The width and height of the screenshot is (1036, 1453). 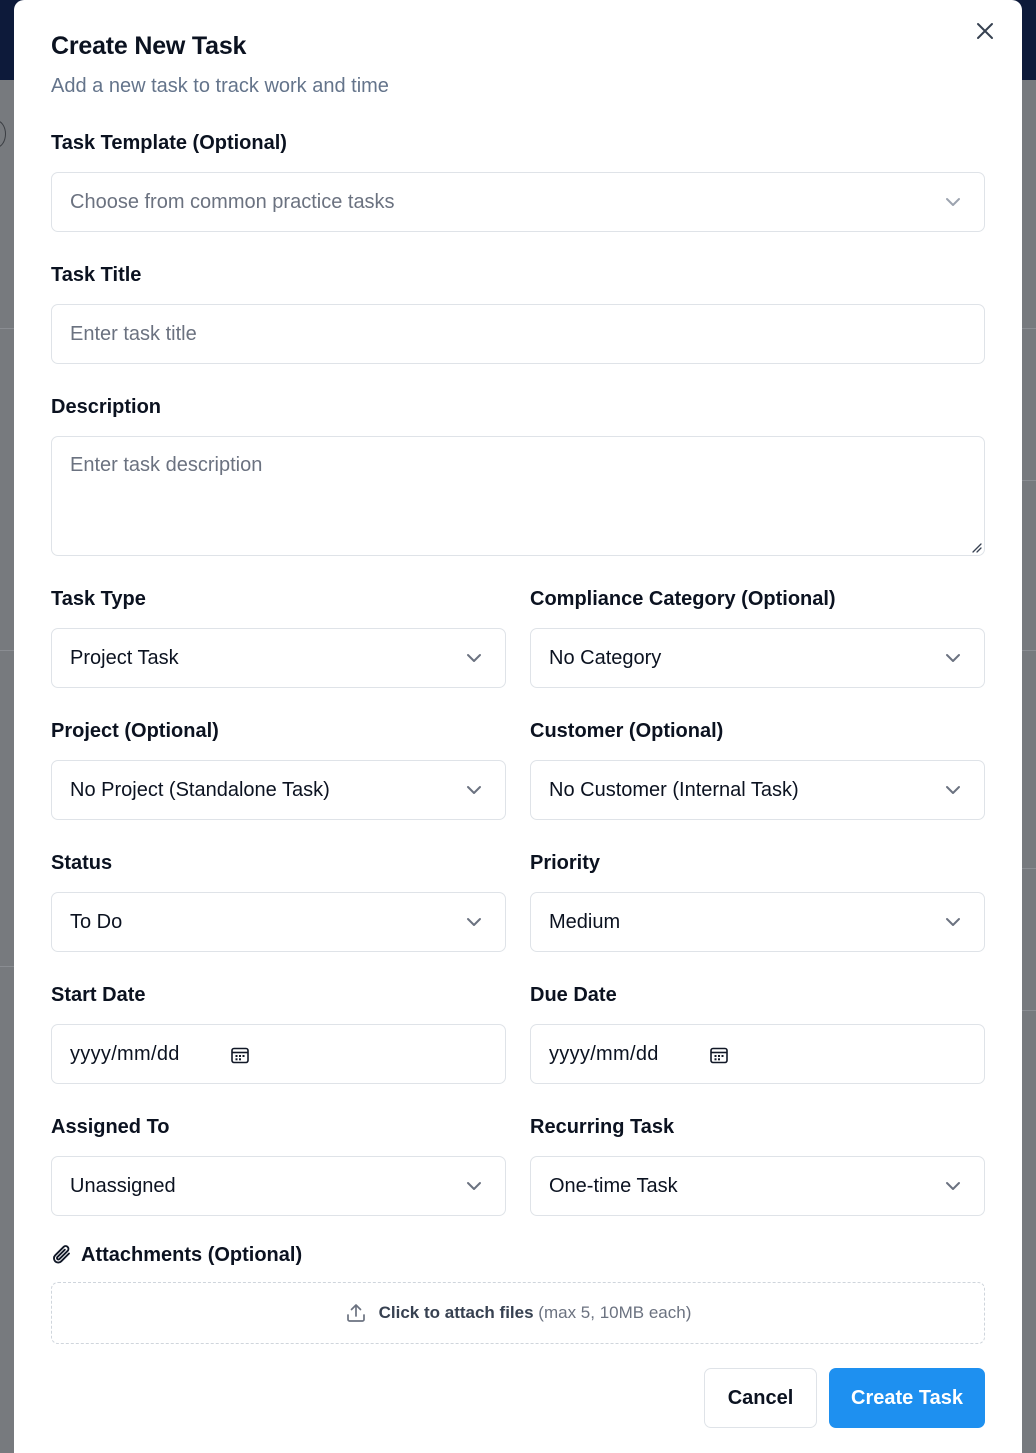 I want to click on paperclip-icon, so click(x=61, y=1254).